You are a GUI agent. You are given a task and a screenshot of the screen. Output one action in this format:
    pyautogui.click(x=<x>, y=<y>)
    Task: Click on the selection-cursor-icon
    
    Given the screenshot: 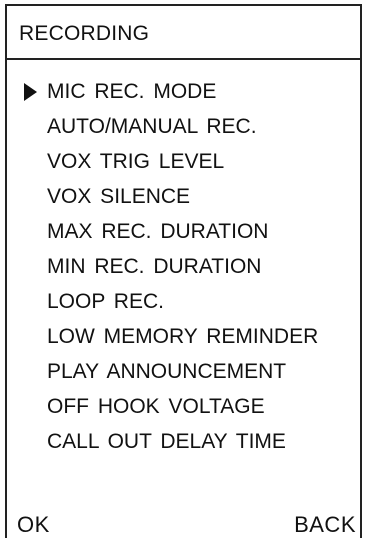 What is the action you would take?
    pyautogui.click(x=30, y=92)
    